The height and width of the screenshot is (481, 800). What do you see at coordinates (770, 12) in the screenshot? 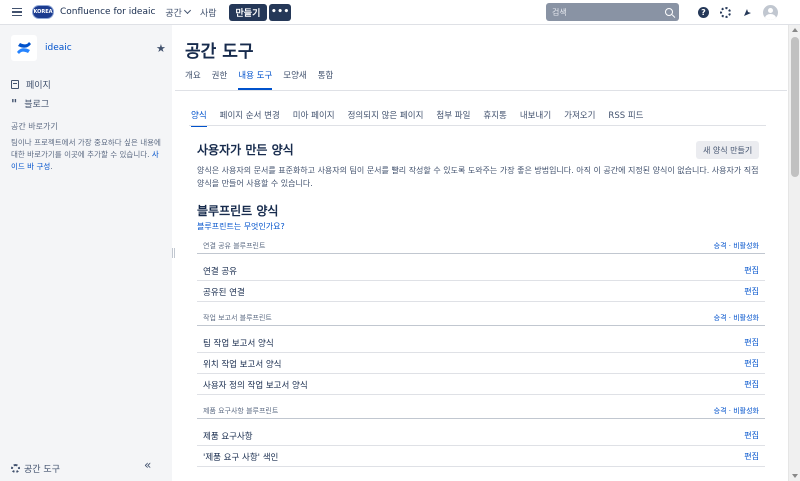
I see `user-avatar-icon` at bounding box center [770, 12].